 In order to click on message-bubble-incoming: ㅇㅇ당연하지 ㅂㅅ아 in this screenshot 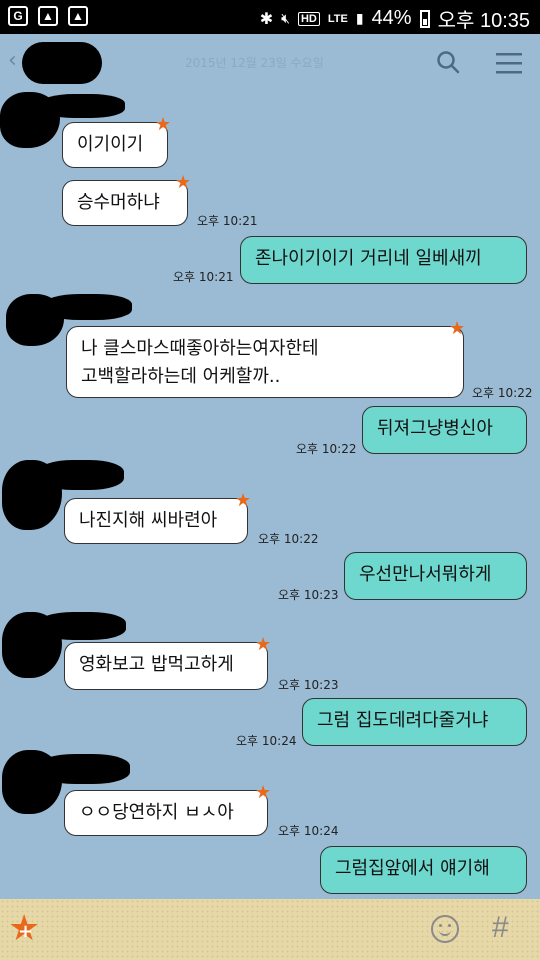, I will do `click(166, 813)`.